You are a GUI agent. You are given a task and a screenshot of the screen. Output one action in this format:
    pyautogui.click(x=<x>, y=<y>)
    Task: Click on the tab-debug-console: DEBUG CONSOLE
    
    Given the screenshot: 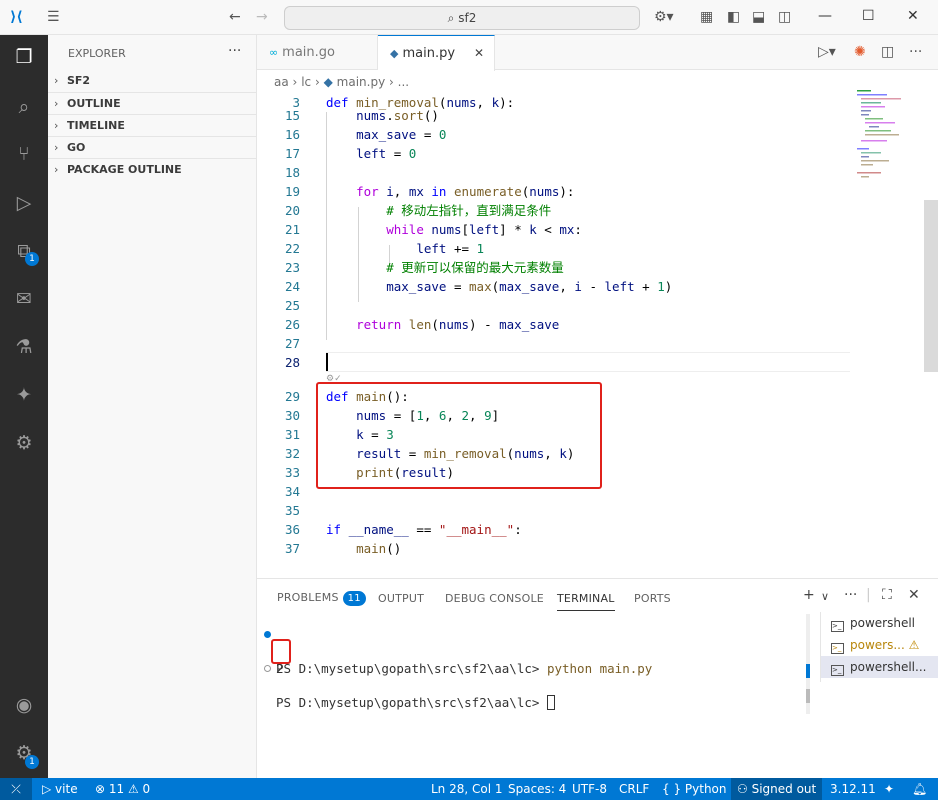 What is the action you would take?
    pyautogui.click(x=494, y=598)
    